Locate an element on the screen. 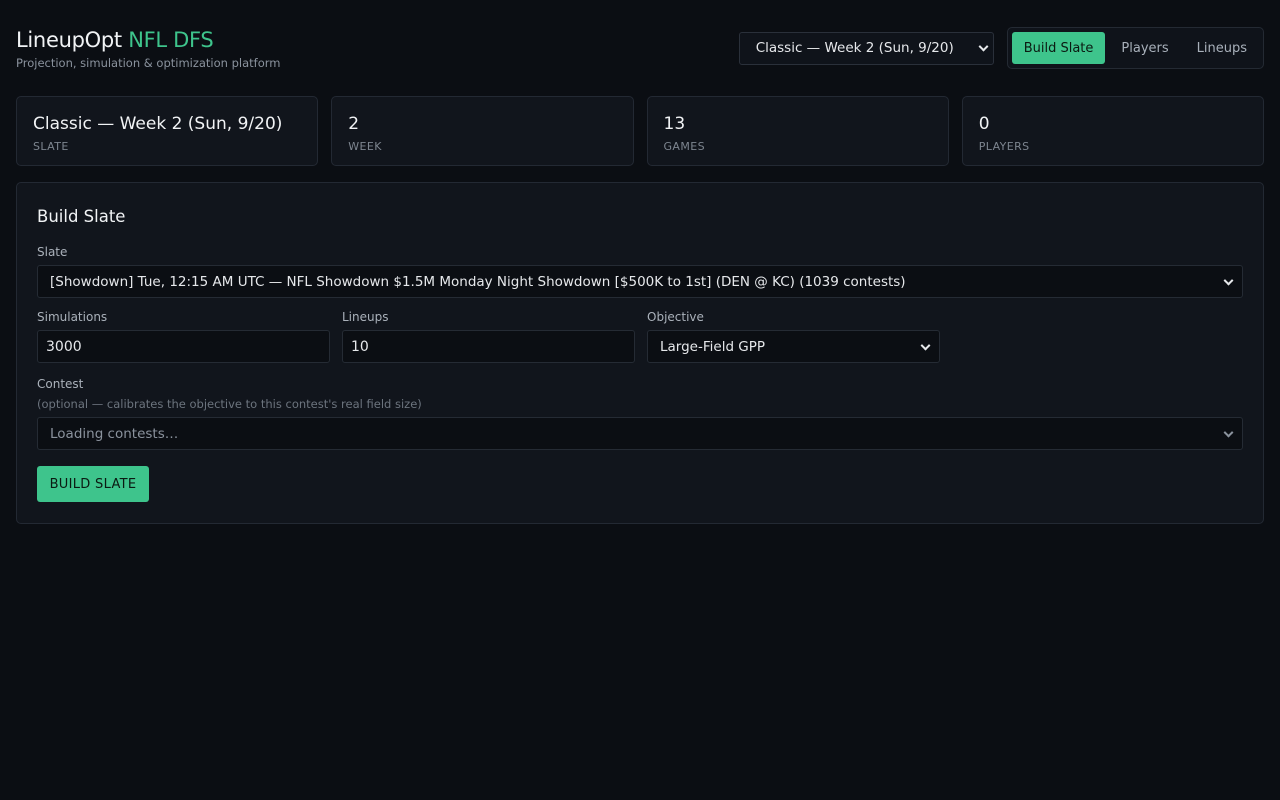 The height and width of the screenshot is (800, 1280). app-title: LineupOpt NFL DFS is located at coordinates (148, 40).